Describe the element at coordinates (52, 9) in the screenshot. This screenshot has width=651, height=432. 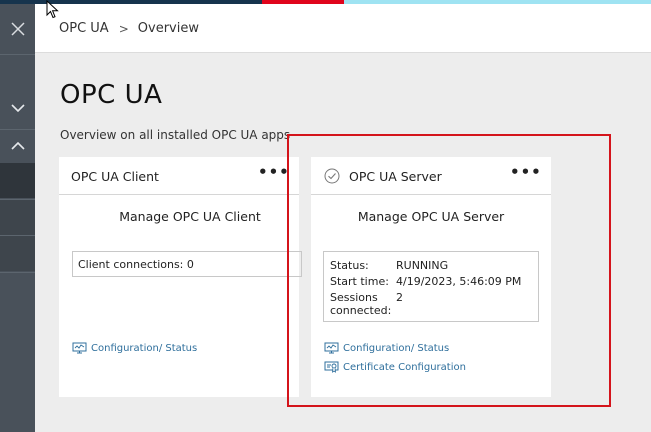
I see `mouse-cursor-icon` at that location.